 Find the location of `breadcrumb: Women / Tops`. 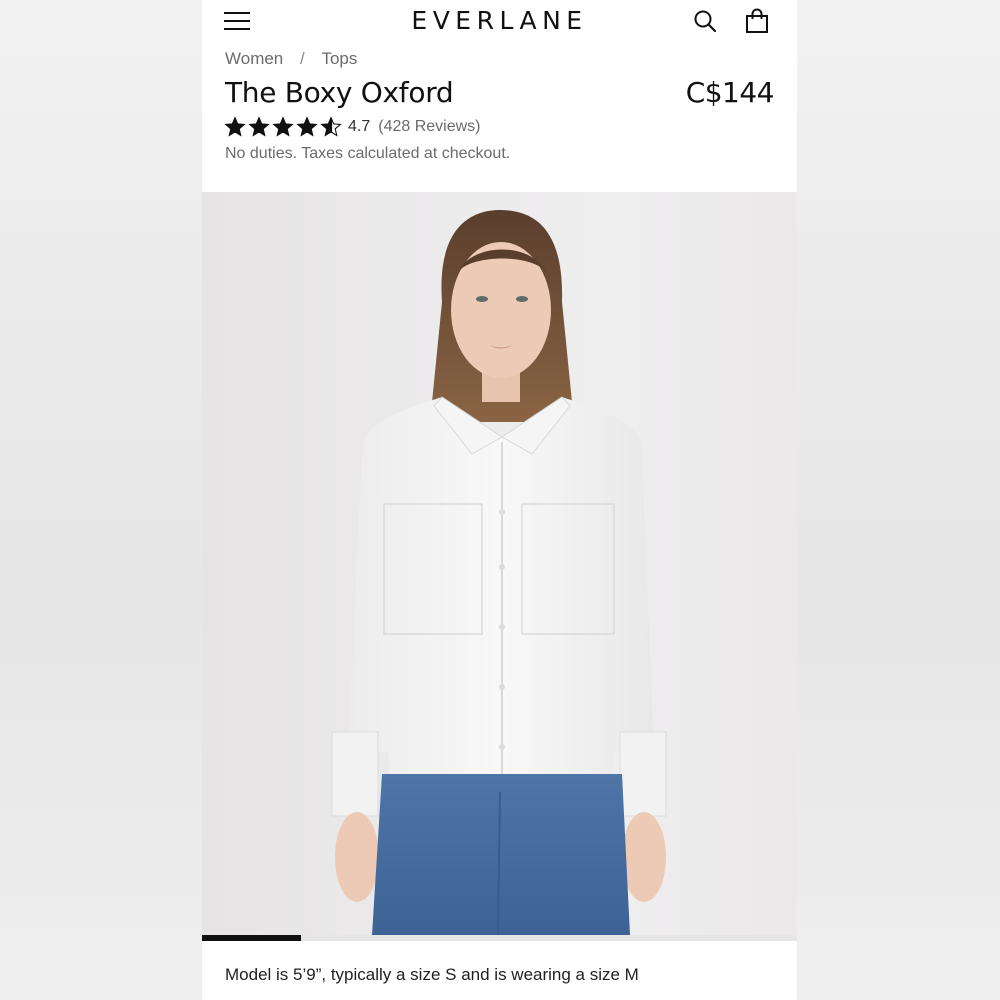

breadcrumb: Women / Tops is located at coordinates (291, 59).